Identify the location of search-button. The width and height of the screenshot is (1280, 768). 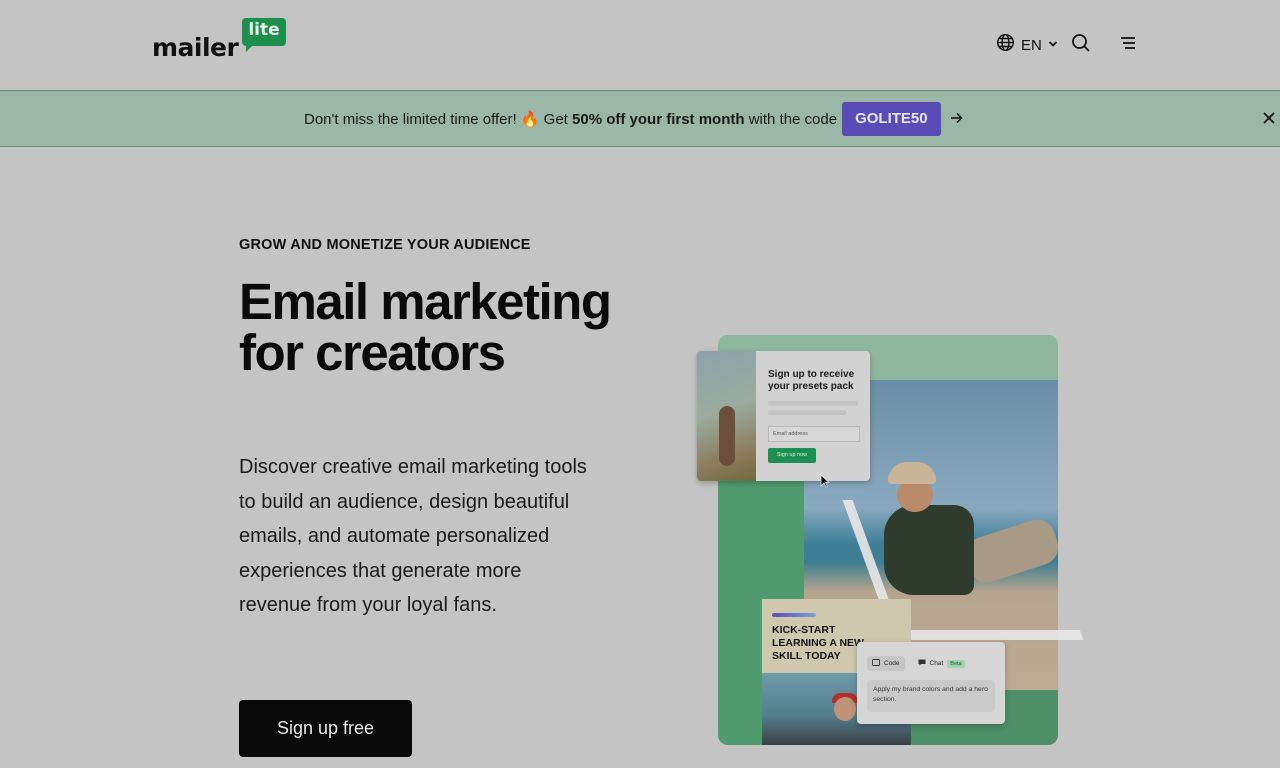
(1081, 45).